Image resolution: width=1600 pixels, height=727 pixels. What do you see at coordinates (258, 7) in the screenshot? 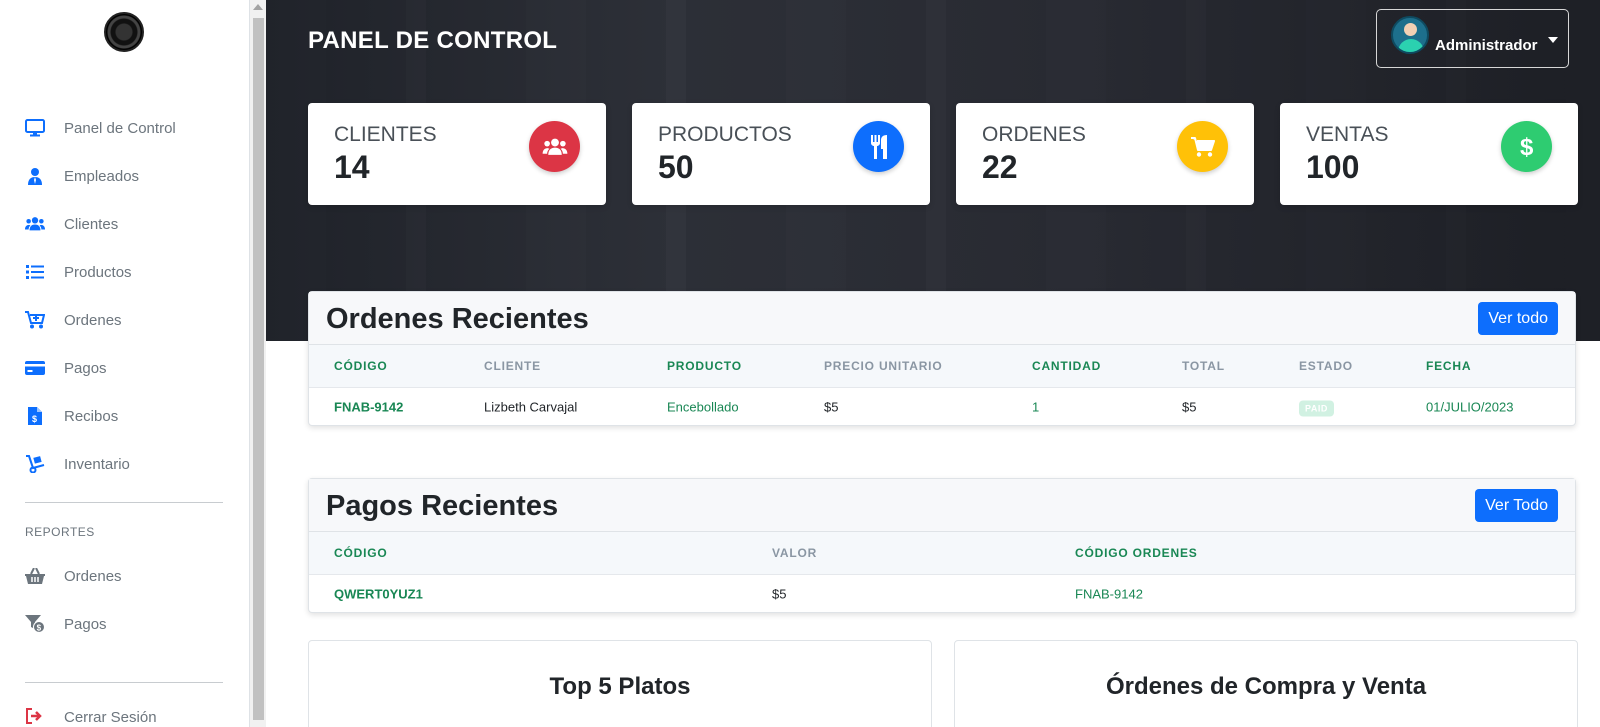
I see `scroll-up-arrow-icon` at bounding box center [258, 7].